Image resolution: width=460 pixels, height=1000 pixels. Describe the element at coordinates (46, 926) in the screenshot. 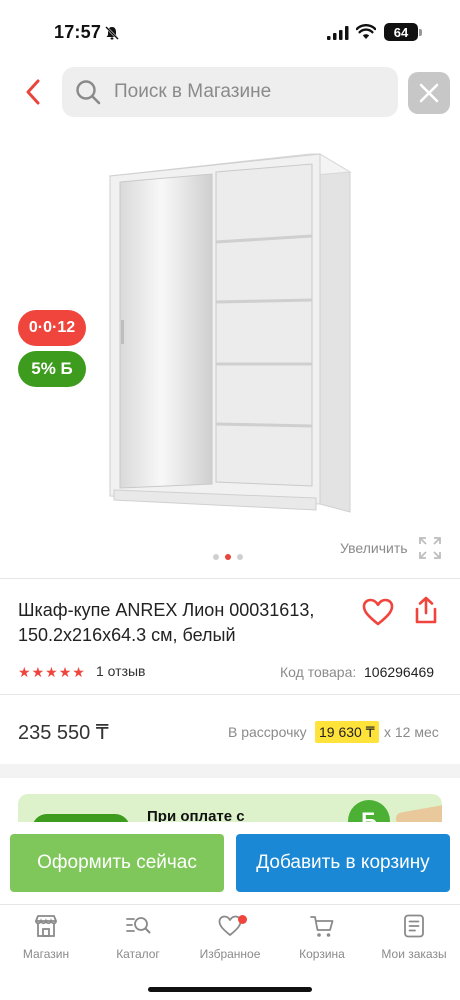

I see `shop-icon` at that location.